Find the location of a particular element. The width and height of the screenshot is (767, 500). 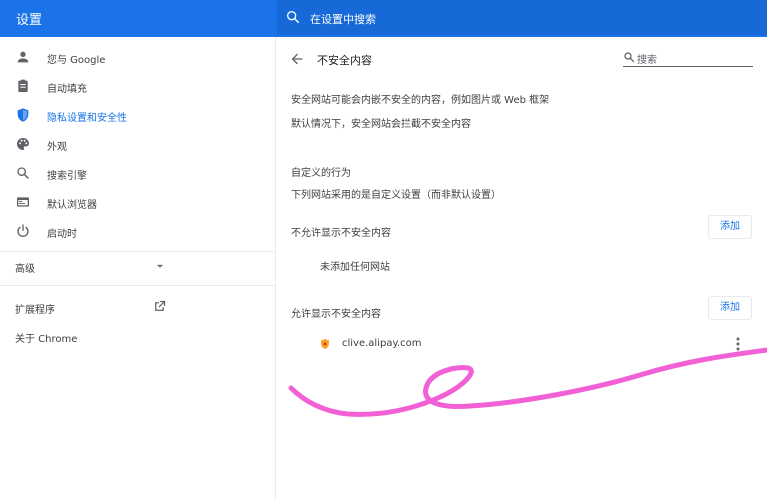

shield-icon is located at coordinates (23, 115).